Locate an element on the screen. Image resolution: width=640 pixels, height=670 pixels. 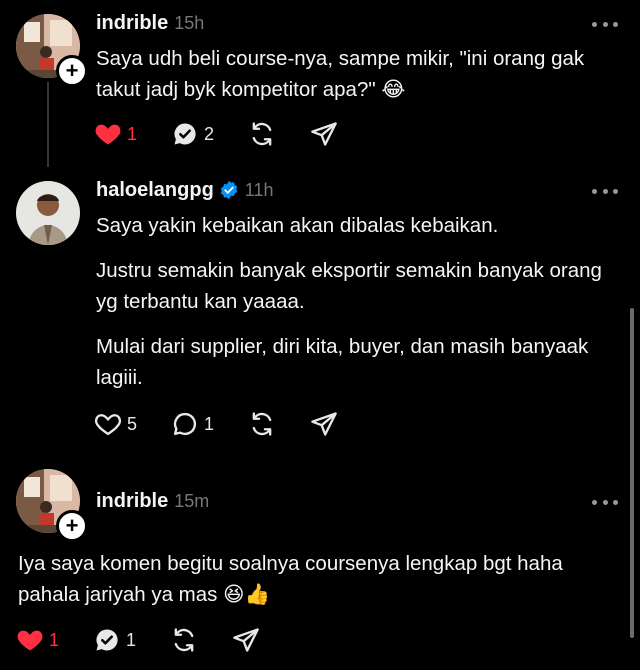
scrollbar is located at coordinates (632, 473).